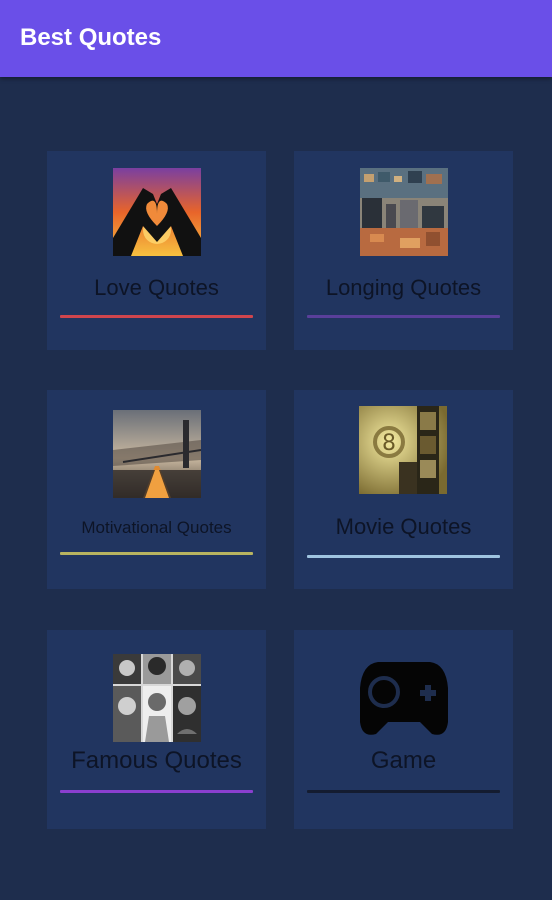  What do you see at coordinates (156, 760) in the screenshot?
I see `card-label: Famous Quotes` at bounding box center [156, 760].